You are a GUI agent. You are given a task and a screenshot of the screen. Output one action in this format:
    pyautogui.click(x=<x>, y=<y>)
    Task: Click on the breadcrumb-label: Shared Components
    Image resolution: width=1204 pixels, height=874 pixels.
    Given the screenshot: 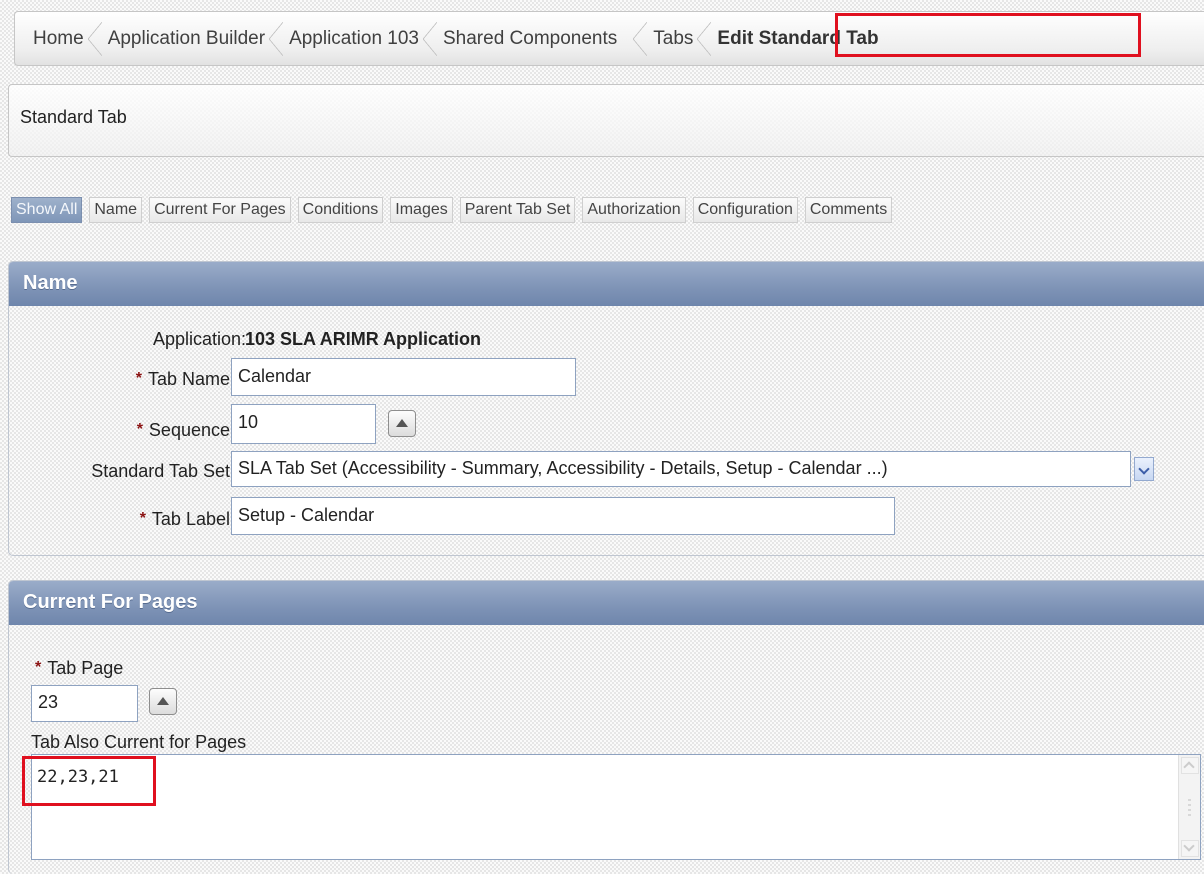 What is the action you would take?
    pyautogui.click(x=530, y=39)
    